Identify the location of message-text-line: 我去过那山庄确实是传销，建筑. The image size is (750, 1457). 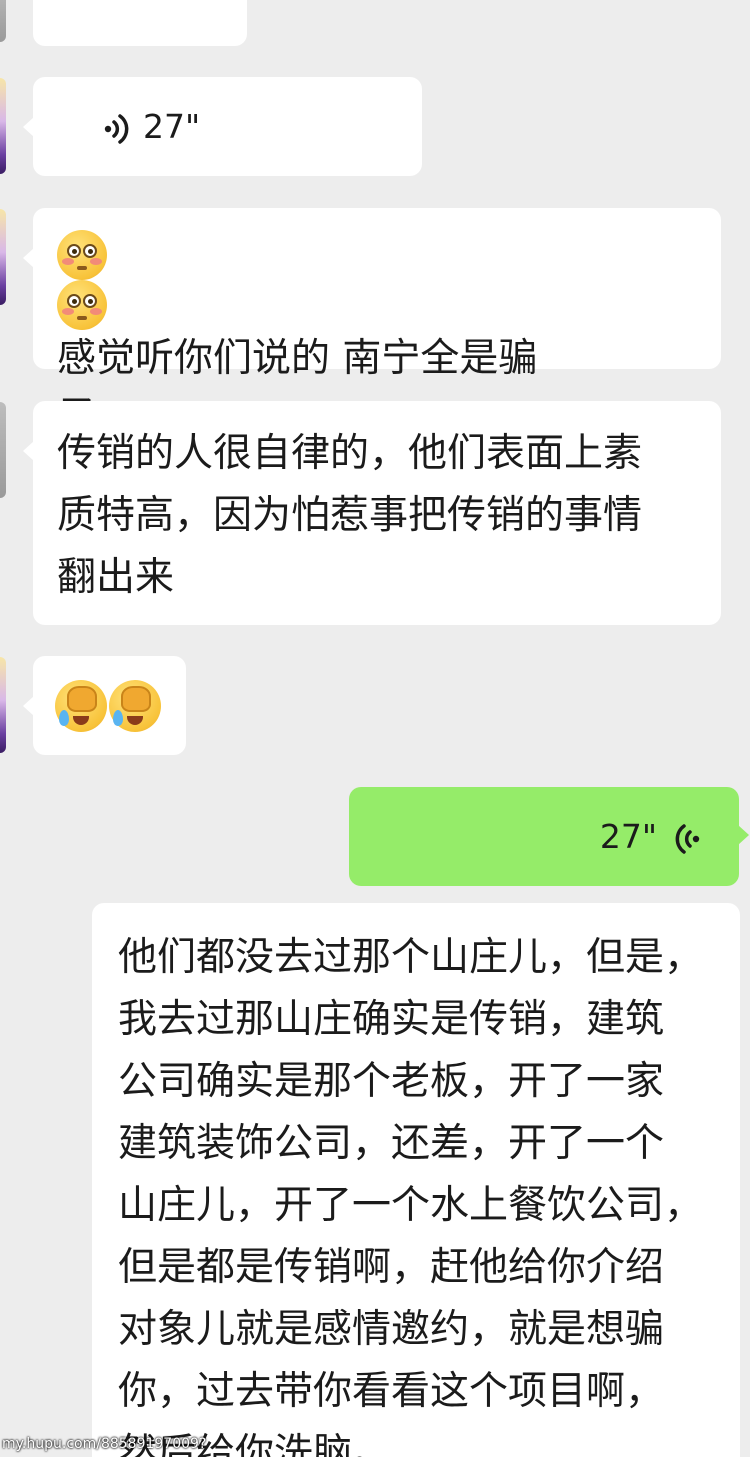
(391, 1019).